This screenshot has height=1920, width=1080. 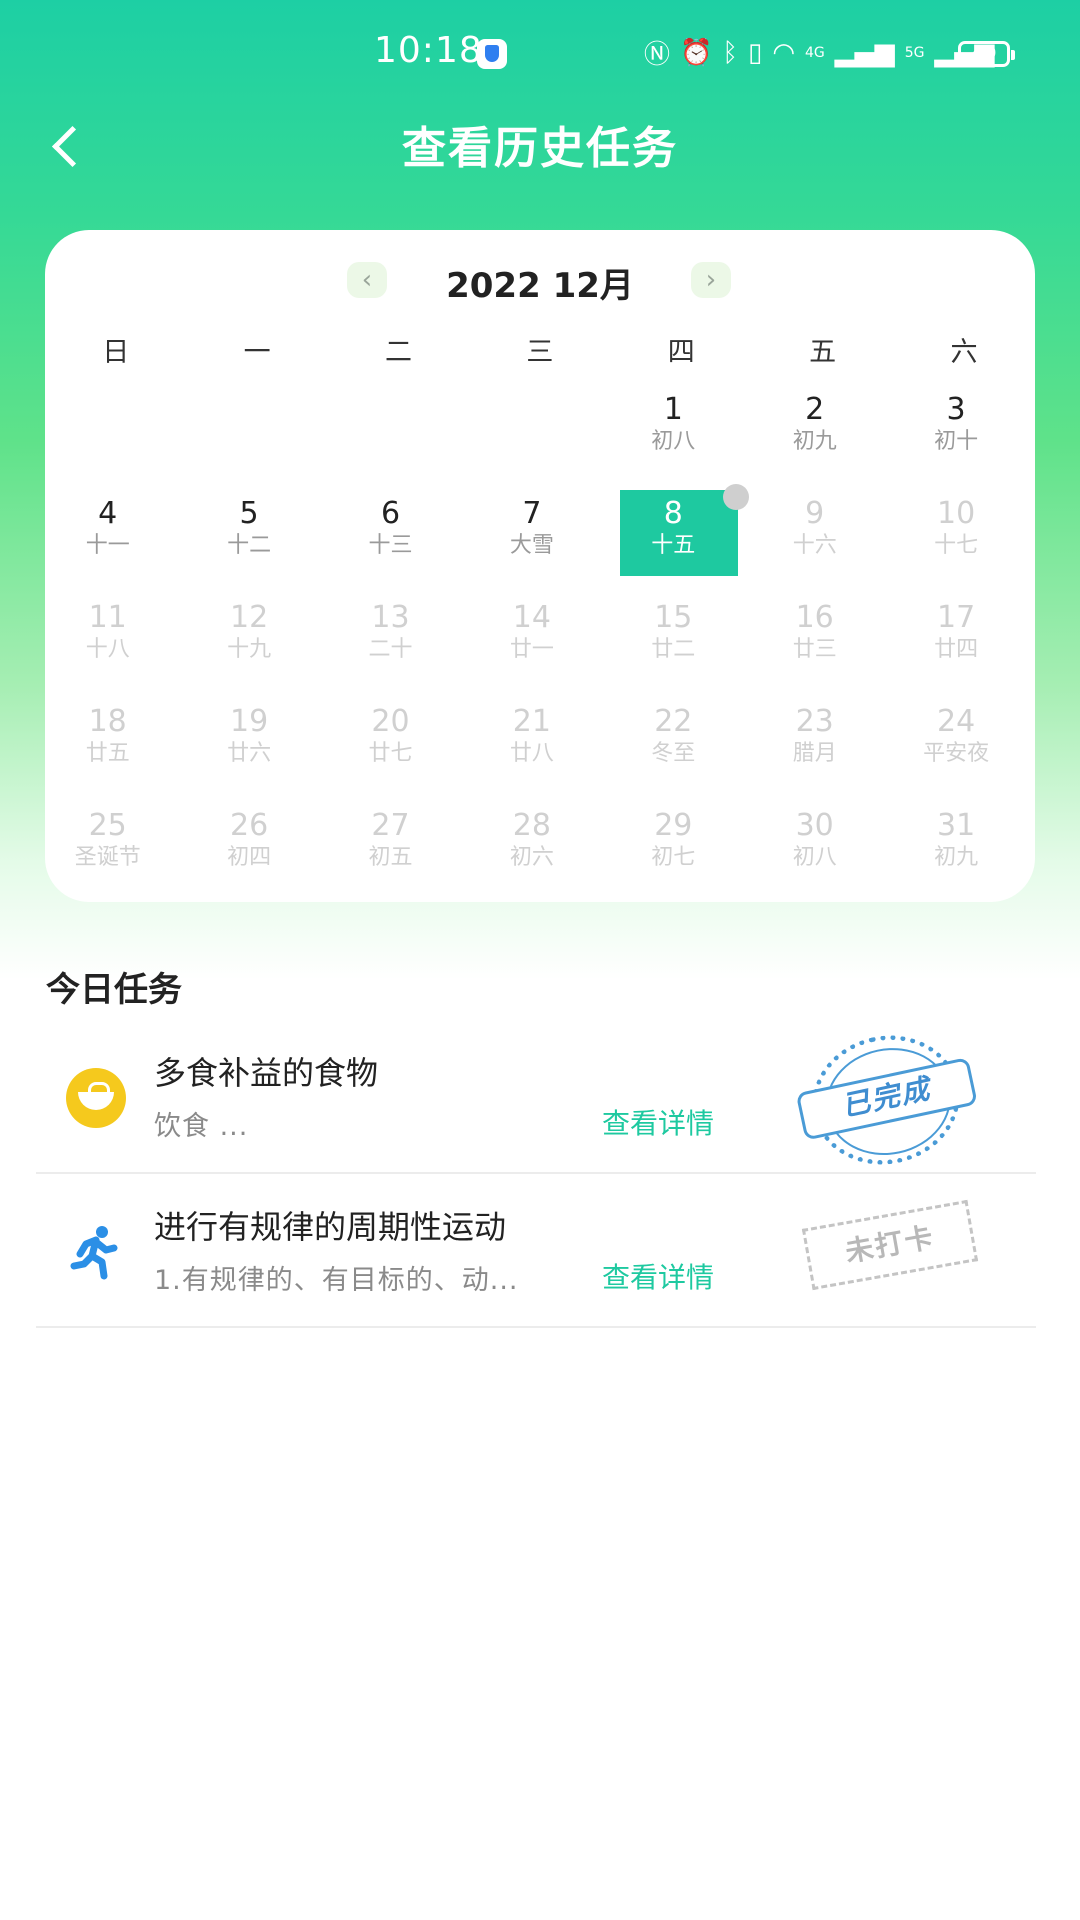 I want to click on day-number: 19, so click(x=249, y=721).